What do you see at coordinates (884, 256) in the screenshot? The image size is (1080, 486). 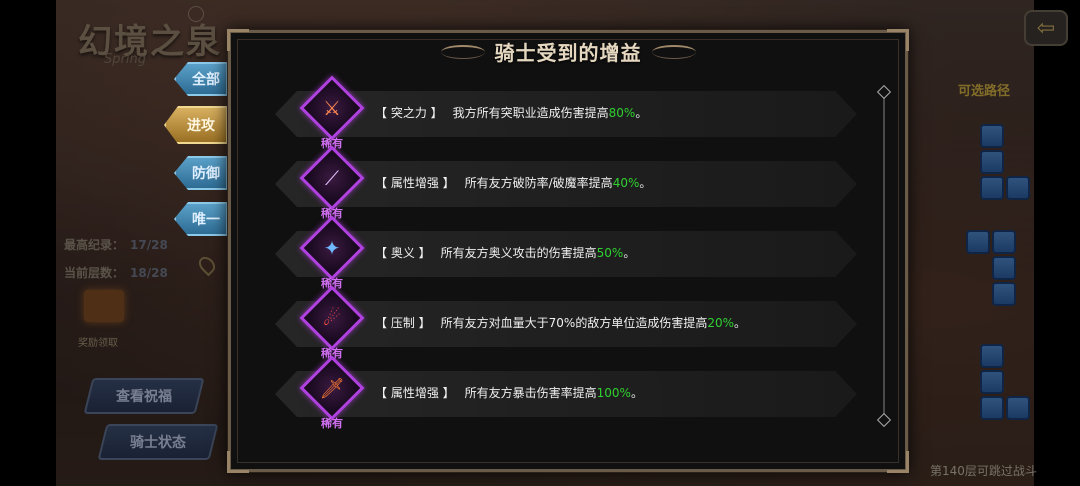 I see `scrollbar` at bounding box center [884, 256].